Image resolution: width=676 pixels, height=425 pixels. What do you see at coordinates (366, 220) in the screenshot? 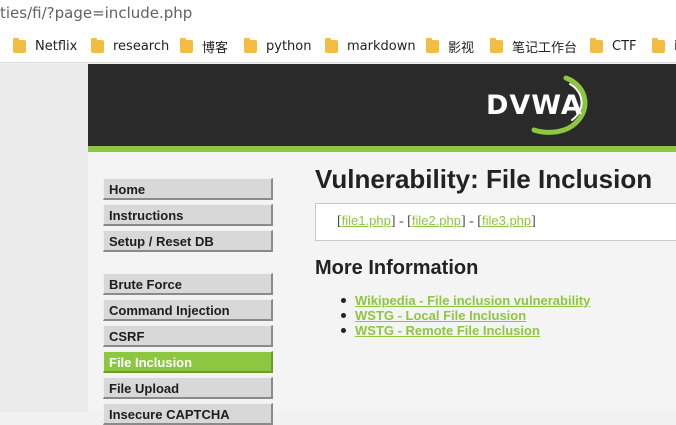
I see `file1-link: file1.php` at bounding box center [366, 220].